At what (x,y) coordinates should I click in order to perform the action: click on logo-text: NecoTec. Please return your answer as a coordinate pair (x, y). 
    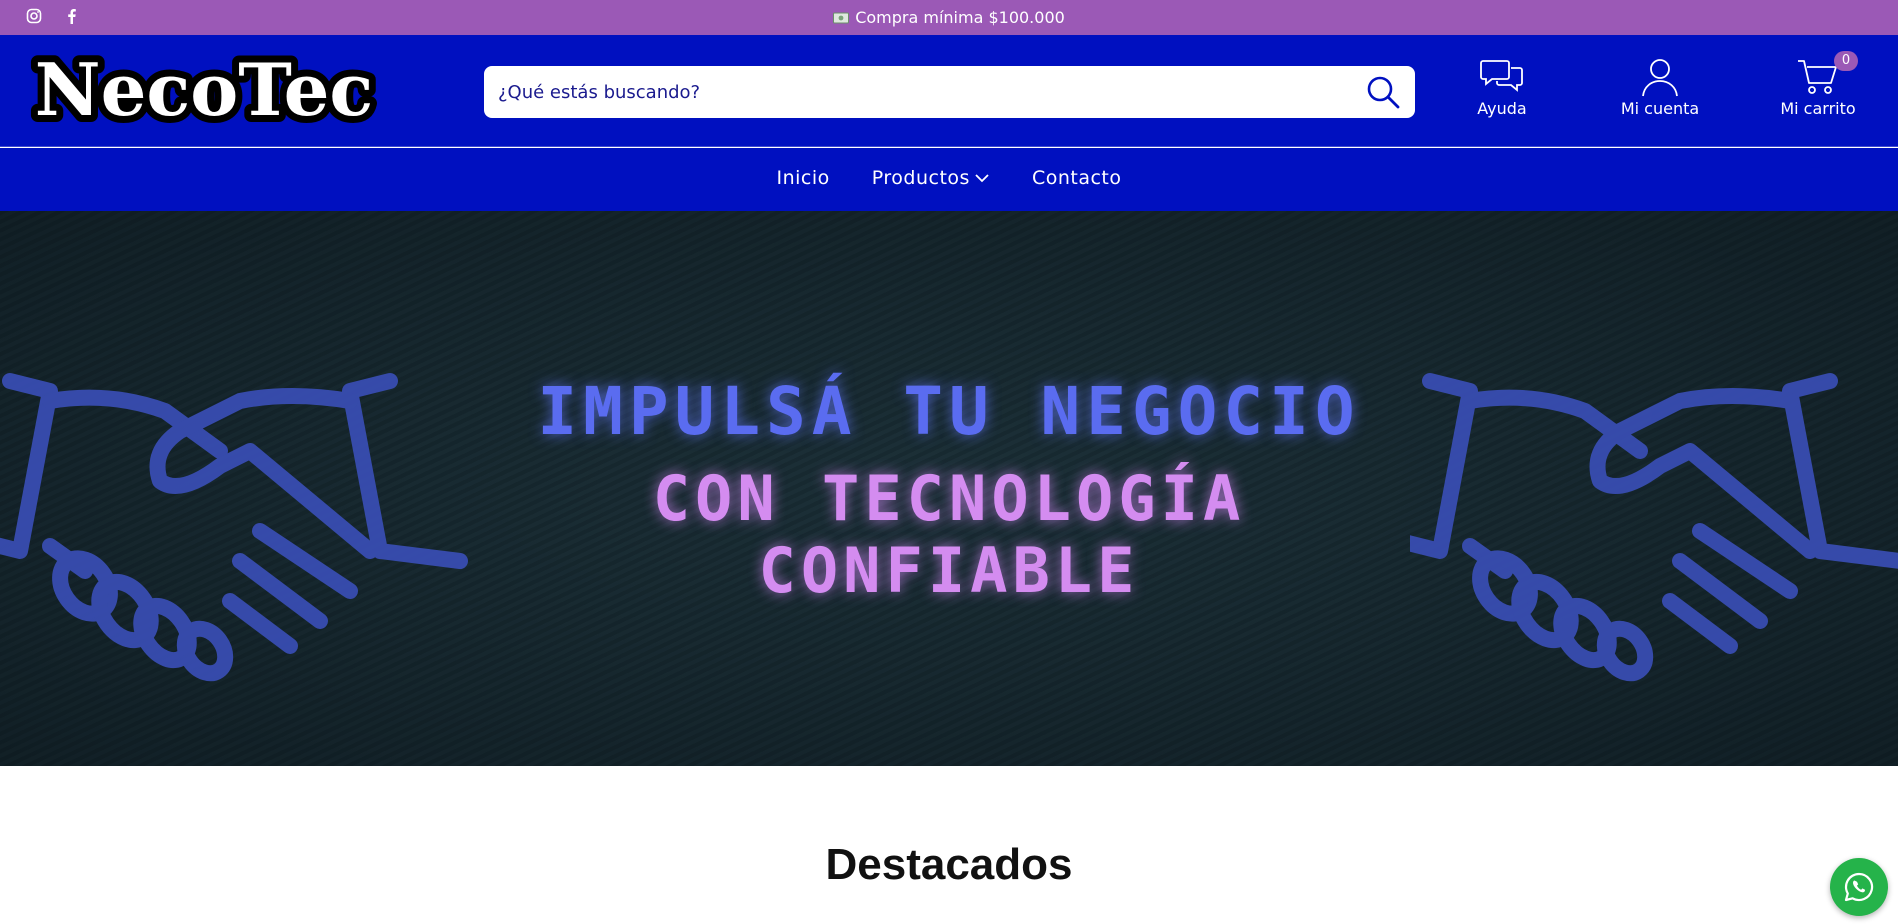
    Looking at the image, I should click on (204, 90).